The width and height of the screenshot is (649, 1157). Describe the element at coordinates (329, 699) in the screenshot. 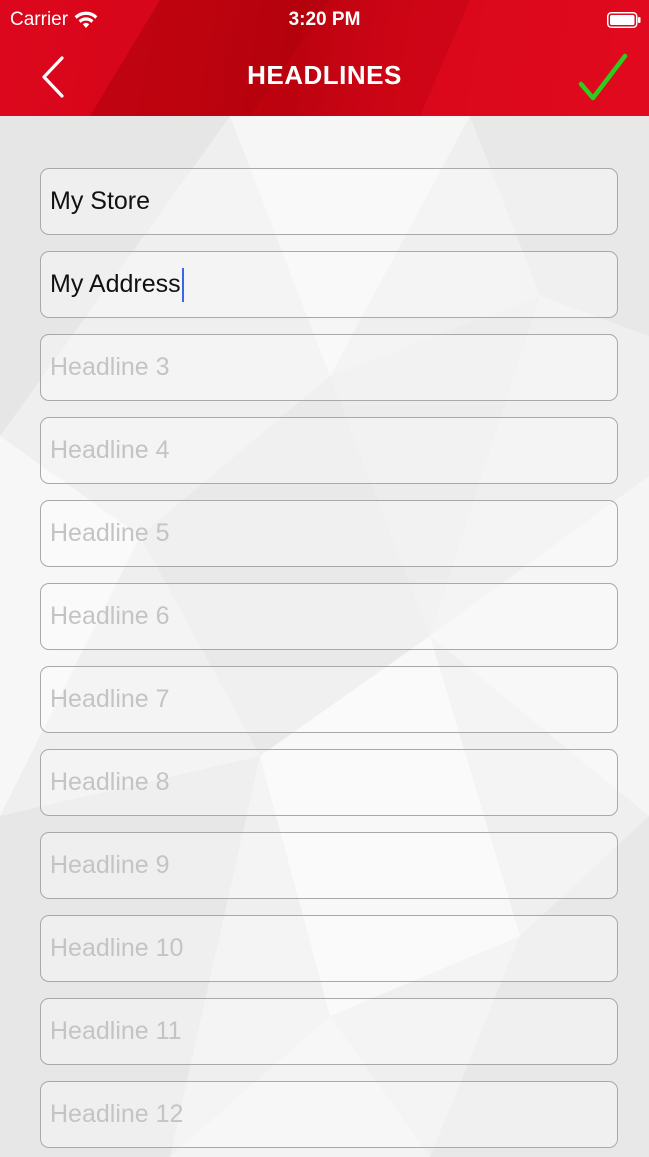

I see `headline-field-7: Headline 7` at that location.